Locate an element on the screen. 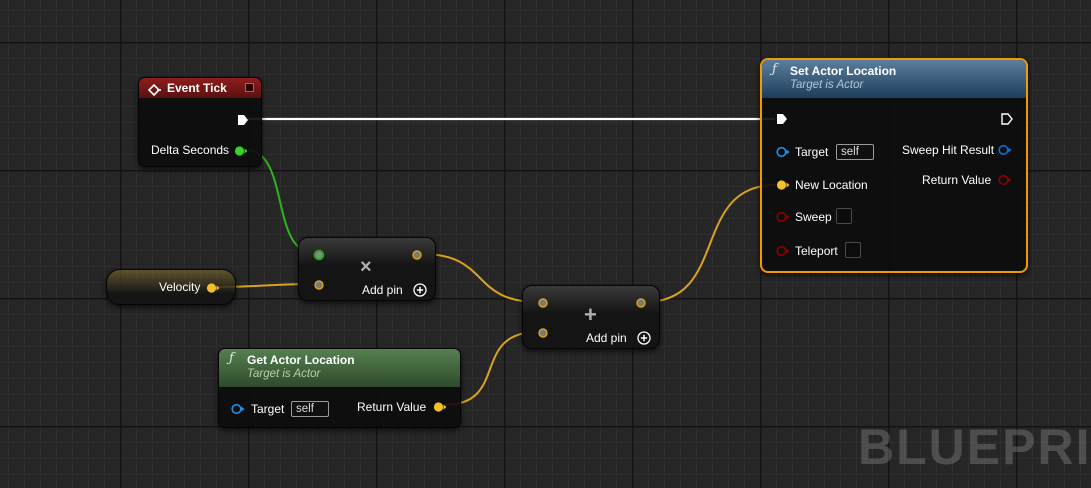  get-actor-location-header: ƒ Get Actor Location Target is Actor is located at coordinates (339, 368).